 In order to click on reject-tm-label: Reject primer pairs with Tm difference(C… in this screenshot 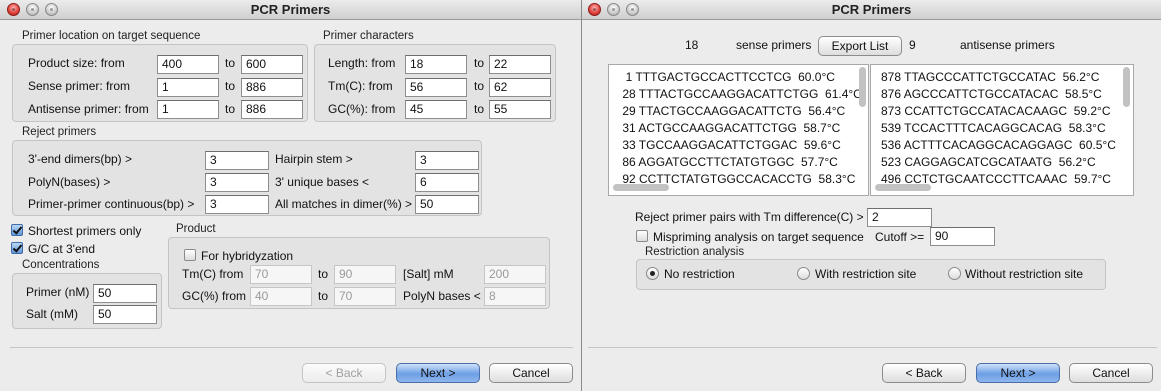, I will do `click(749, 217)`.